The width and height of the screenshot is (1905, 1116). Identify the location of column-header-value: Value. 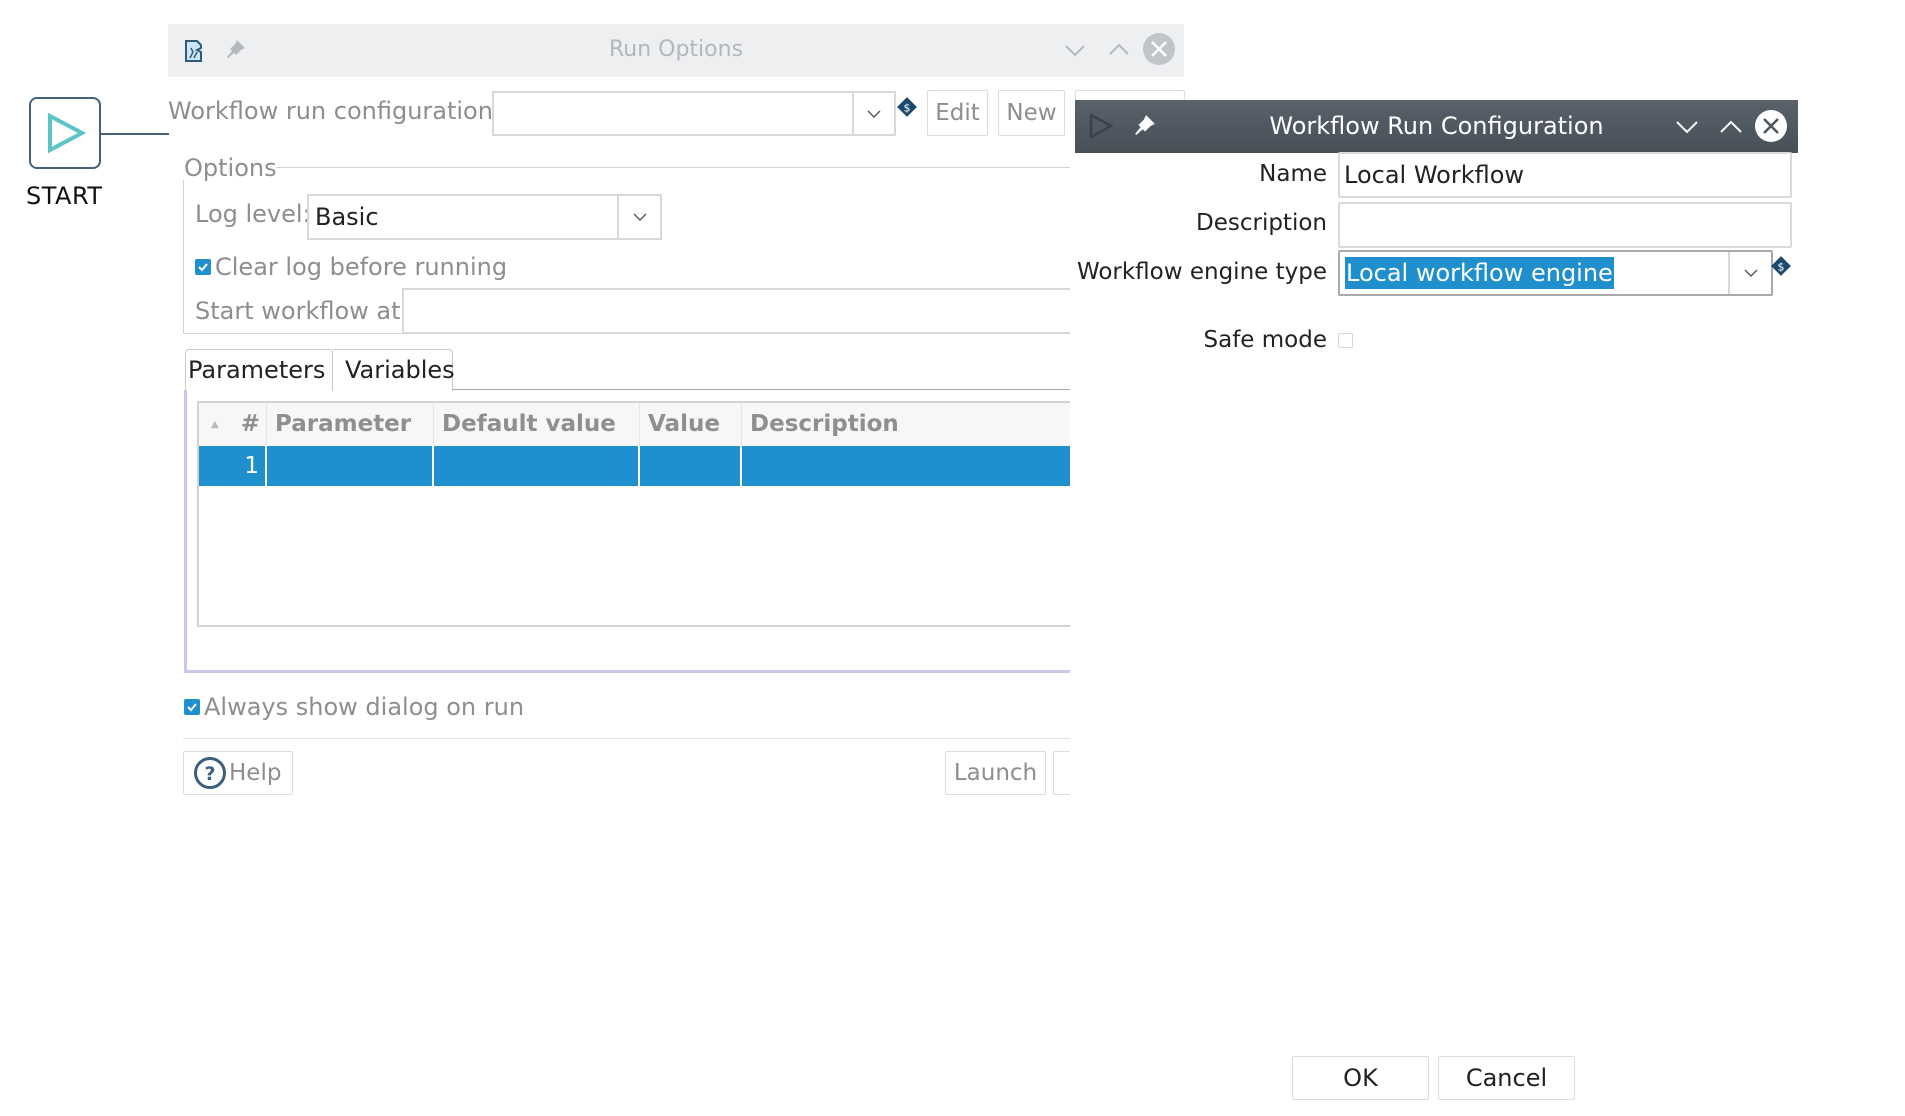
(691, 424).